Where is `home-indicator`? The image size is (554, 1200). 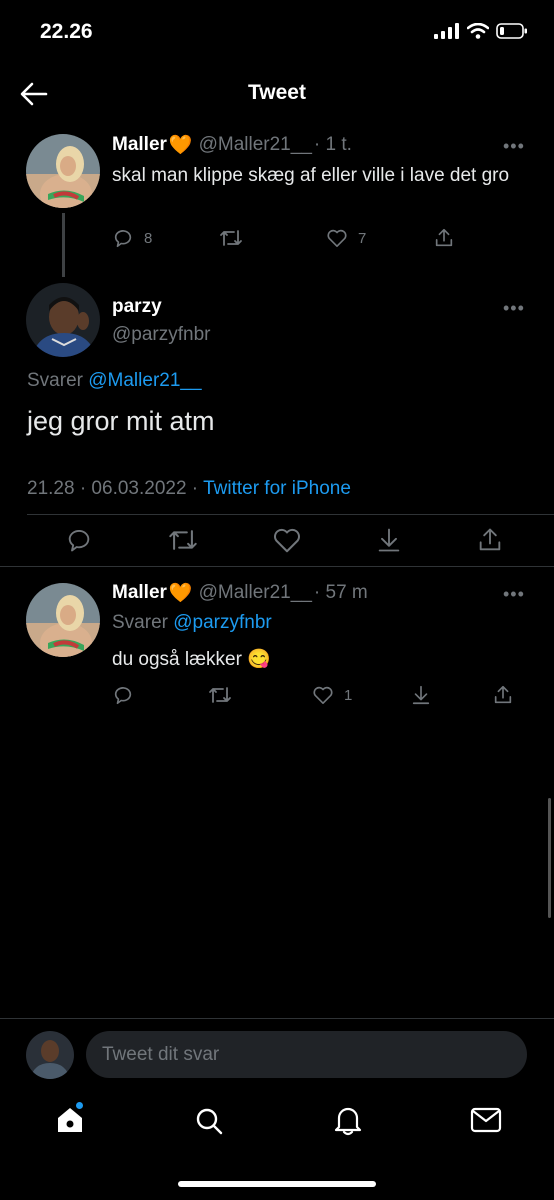
home-indicator is located at coordinates (277, 1184).